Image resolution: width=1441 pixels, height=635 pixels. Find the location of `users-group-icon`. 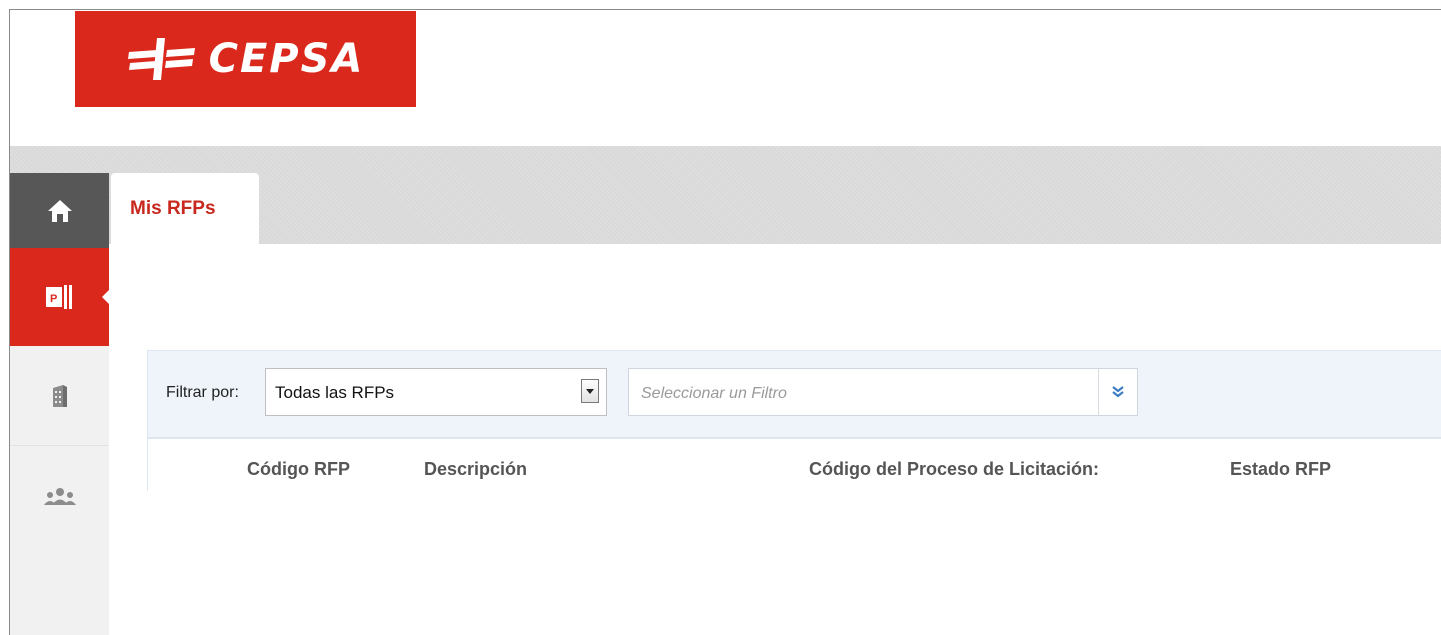

users-group-icon is located at coordinates (59, 496).